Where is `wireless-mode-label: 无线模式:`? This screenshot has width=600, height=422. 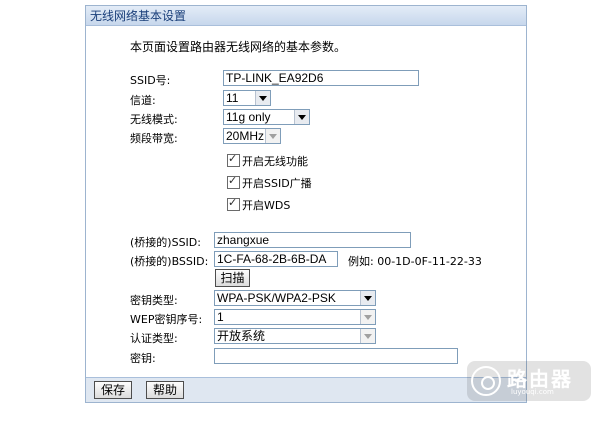
wireless-mode-label: 无线模式: is located at coordinates (154, 119).